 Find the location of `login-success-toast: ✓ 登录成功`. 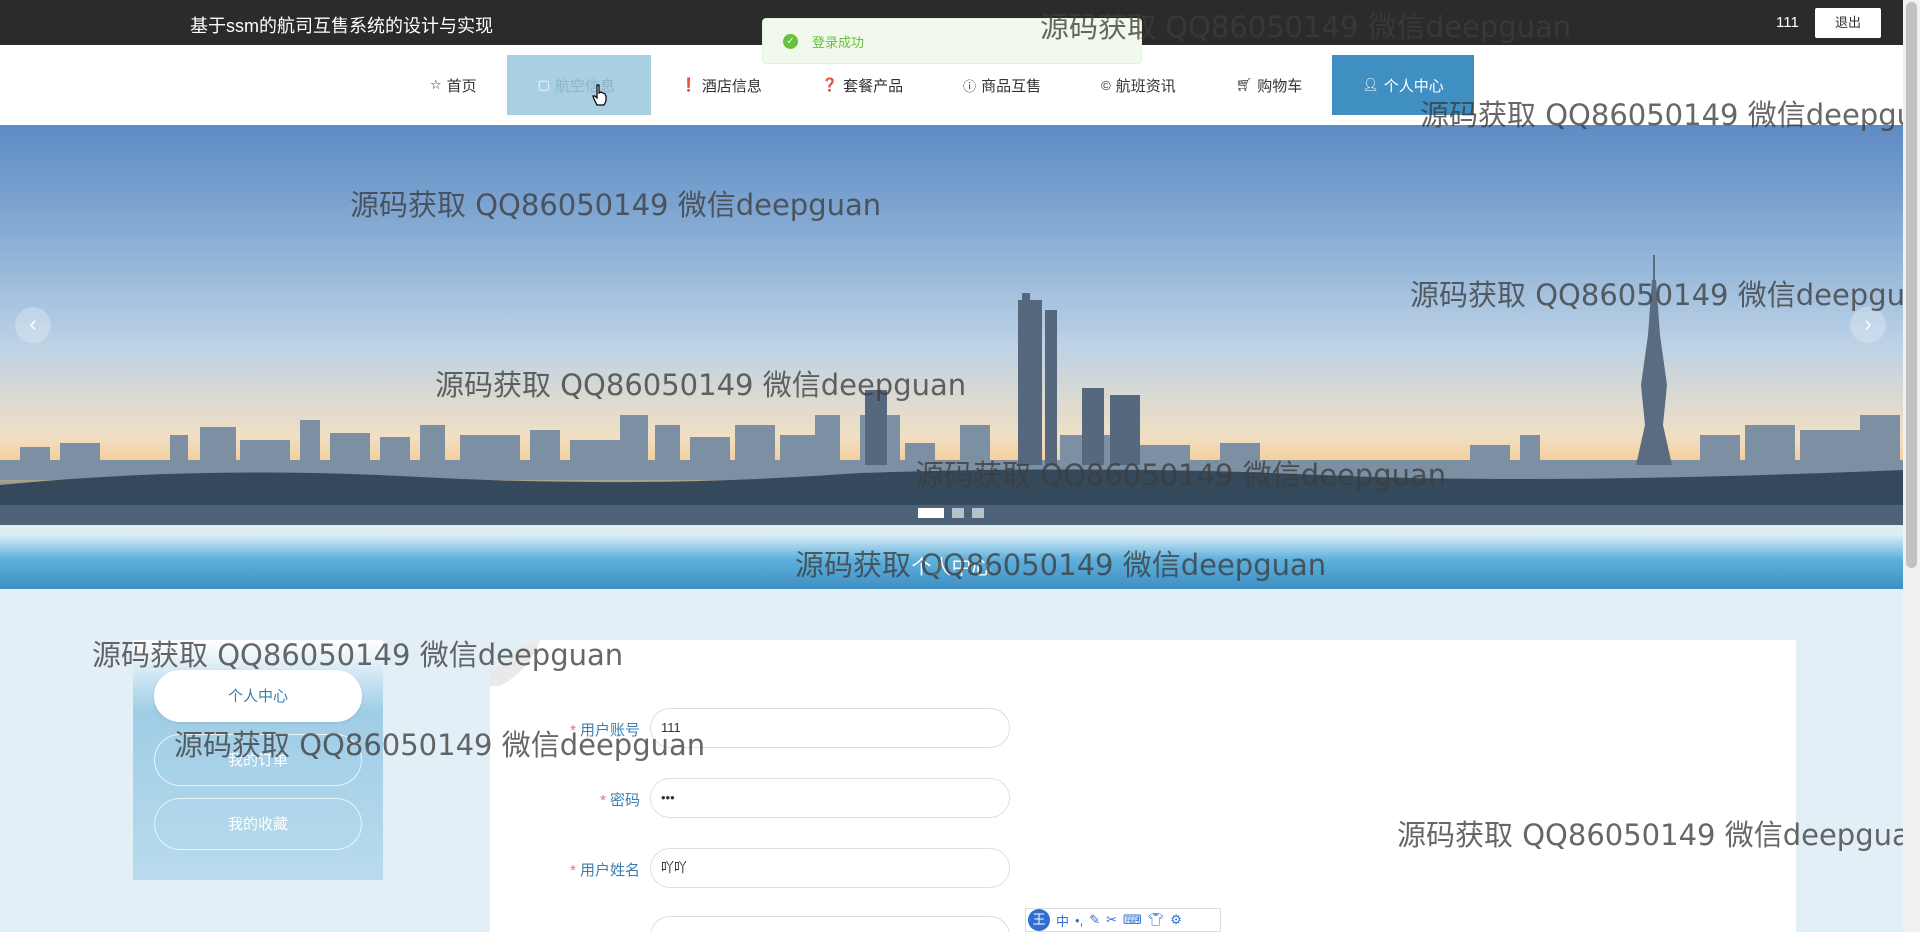

login-success-toast: ✓ 登录成功 is located at coordinates (952, 41).